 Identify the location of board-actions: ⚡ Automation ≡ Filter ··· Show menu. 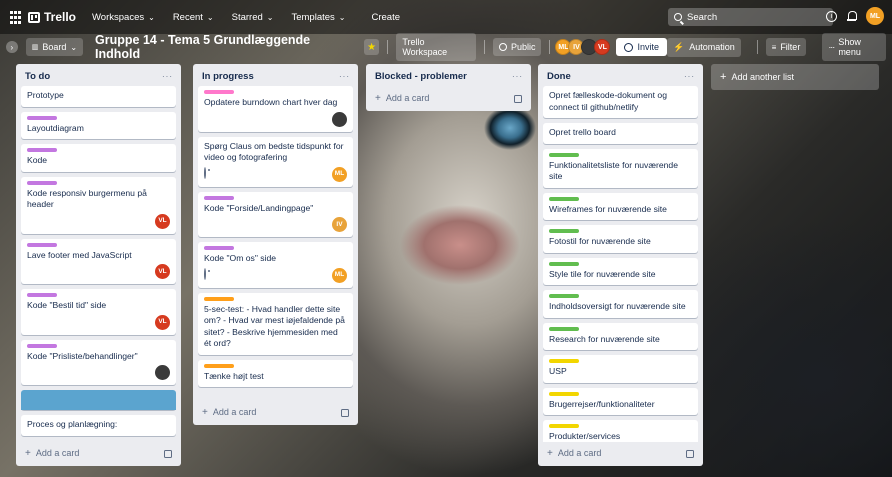
(776, 47).